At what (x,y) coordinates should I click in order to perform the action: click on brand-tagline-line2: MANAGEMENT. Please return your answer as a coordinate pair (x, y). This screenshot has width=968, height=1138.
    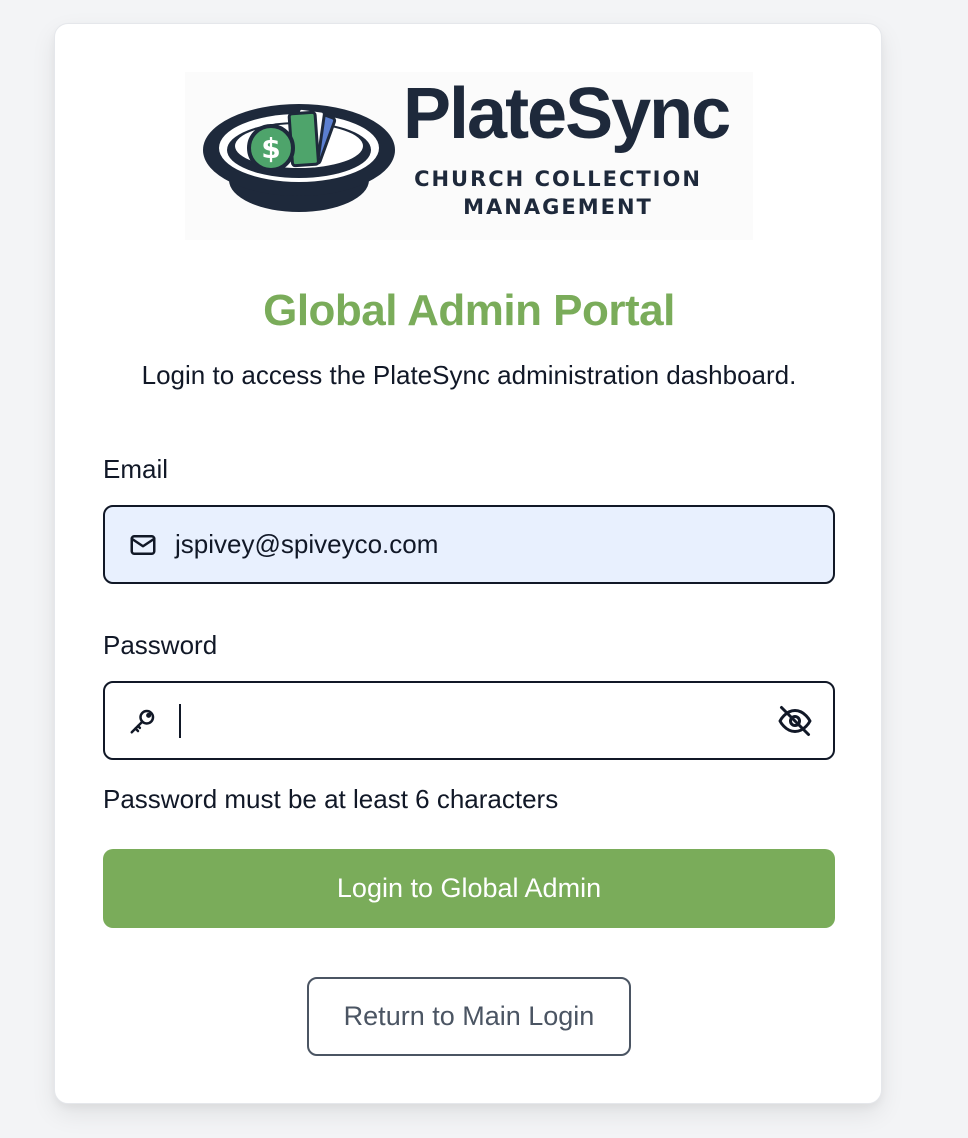
    Looking at the image, I should click on (558, 207).